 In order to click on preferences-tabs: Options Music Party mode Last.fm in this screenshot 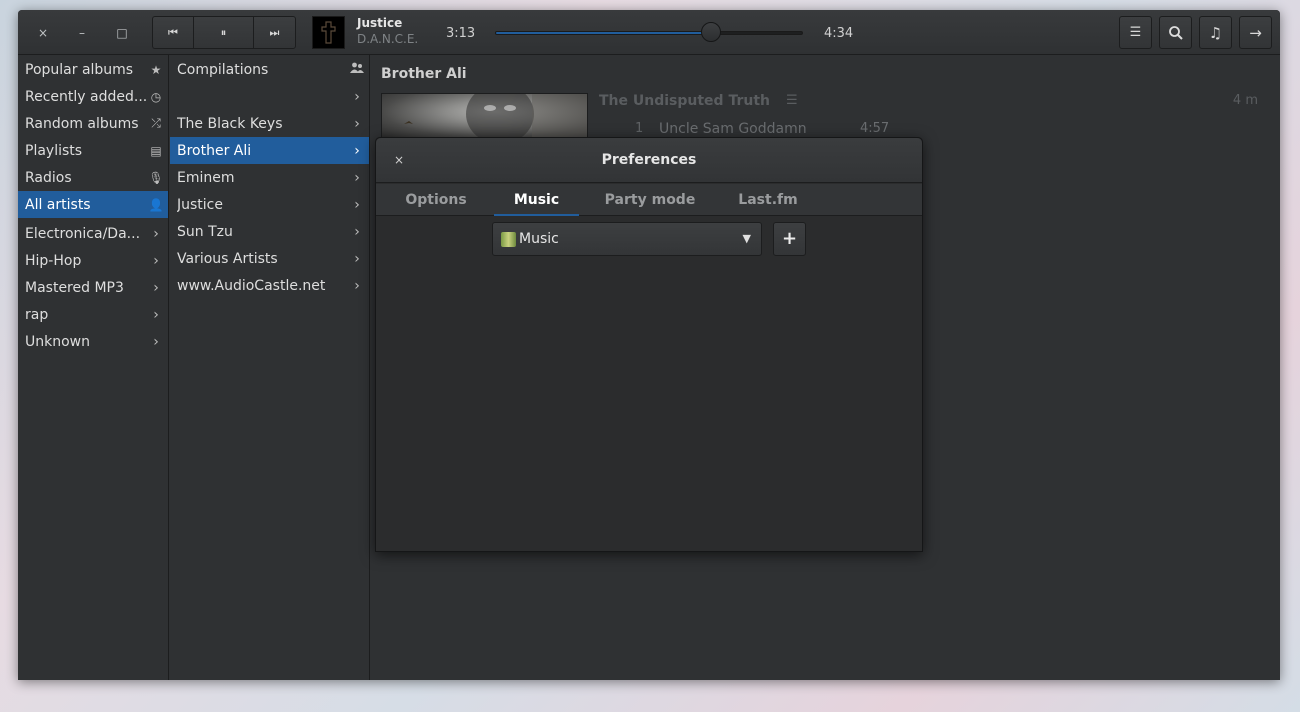, I will do `click(649, 200)`.